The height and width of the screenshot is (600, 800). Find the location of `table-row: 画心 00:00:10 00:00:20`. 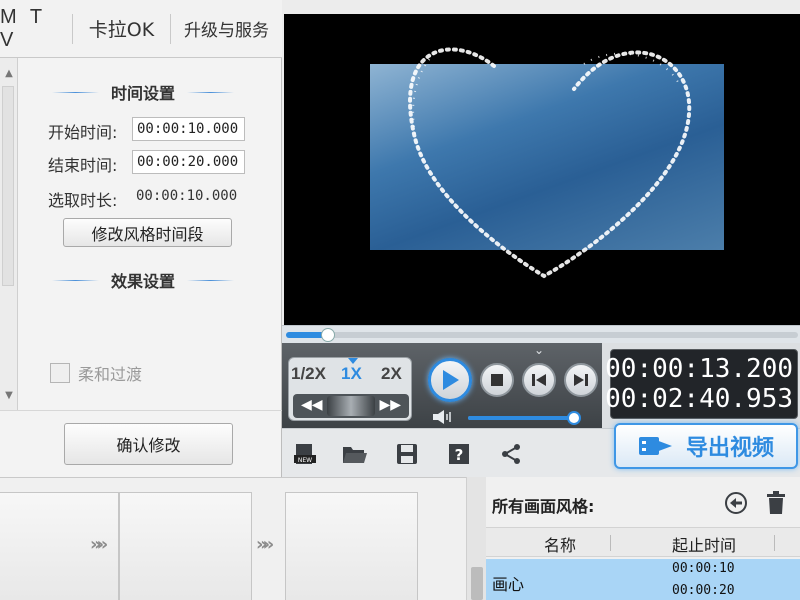

table-row: 画心 00:00:10 00:00:20 is located at coordinates (643, 579).